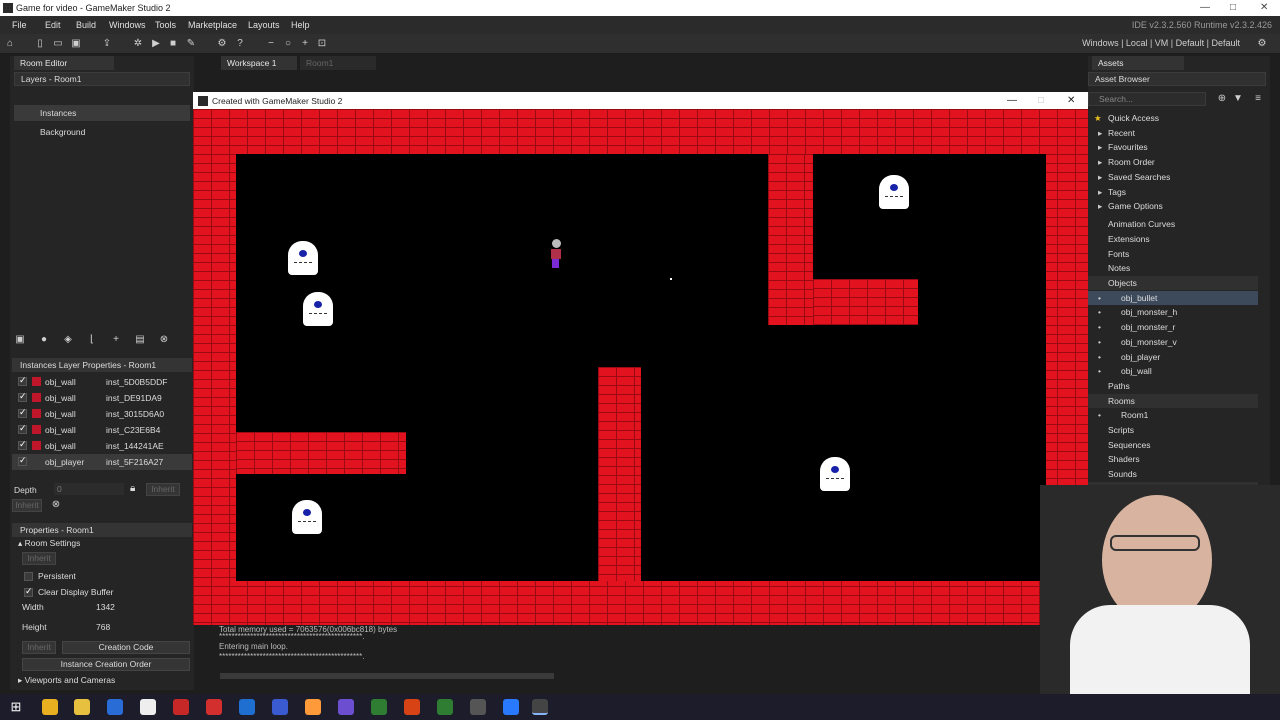 This screenshot has width=1280, height=720. I want to click on horizontal-scrollbar, so click(387, 676).